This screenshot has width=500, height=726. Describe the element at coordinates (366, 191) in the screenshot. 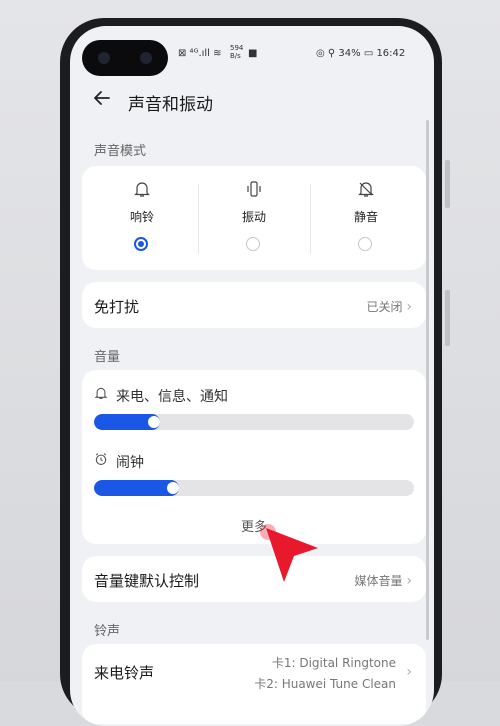

I see `bell-off-icon` at that location.